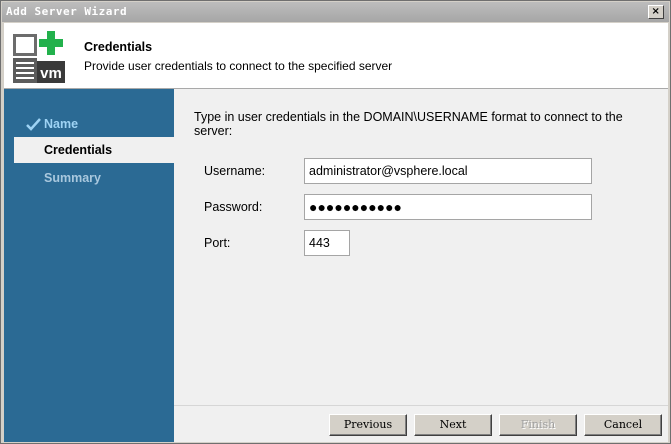  Describe the element at coordinates (61, 124) in the screenshot. I see `step-name-label: Name` at that location.